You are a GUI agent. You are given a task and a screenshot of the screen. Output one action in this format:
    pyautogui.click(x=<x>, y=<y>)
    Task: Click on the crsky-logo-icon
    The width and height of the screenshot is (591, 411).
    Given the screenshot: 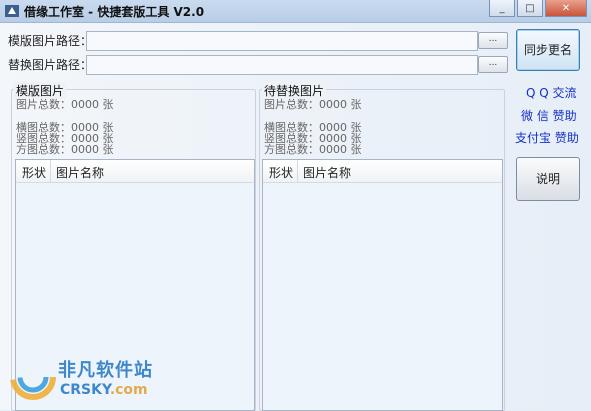 What is the action you would take?
    pyautogui.click(x=33, y=377)
    